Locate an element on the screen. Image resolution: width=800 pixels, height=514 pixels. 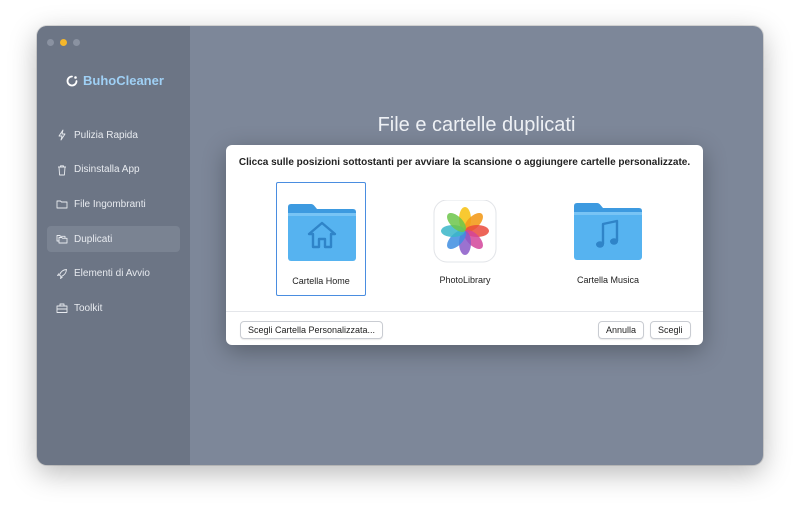
zoom-window-button is located at coordinates (76, 42).